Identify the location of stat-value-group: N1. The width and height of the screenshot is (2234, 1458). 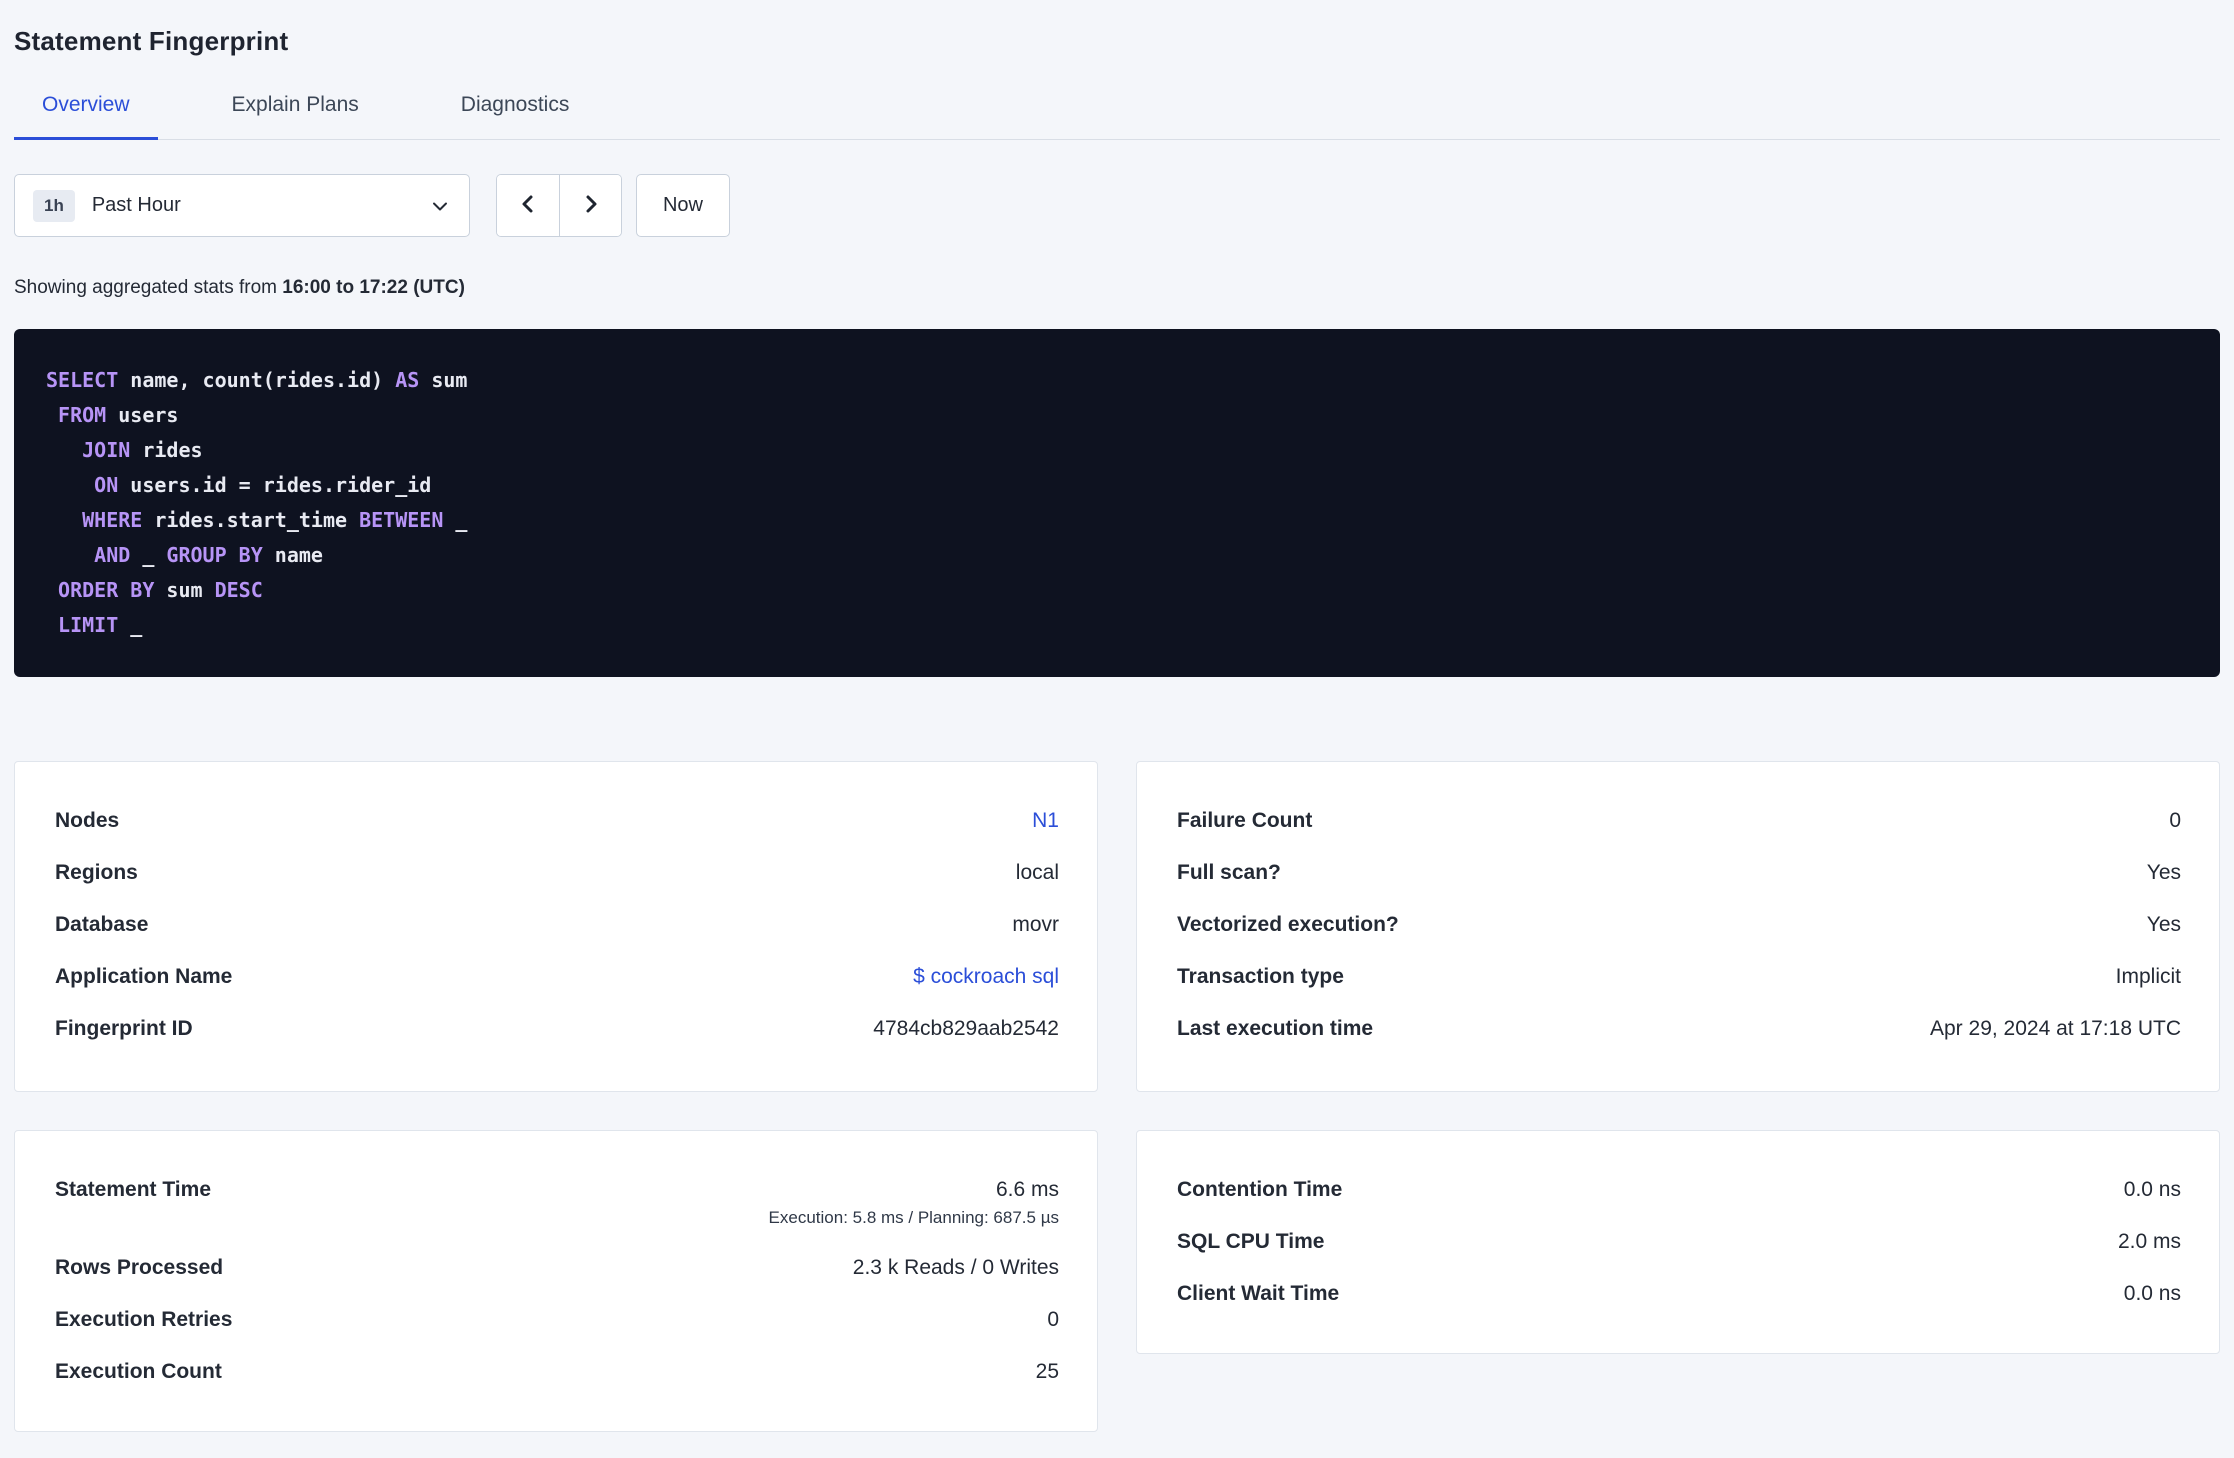
(1045, 821).